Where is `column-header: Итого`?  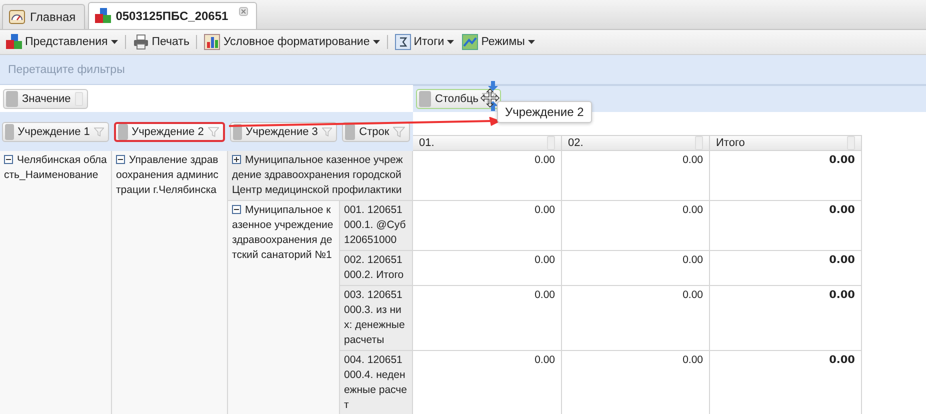 column-header: Итого is located at coordinates (786, 143).